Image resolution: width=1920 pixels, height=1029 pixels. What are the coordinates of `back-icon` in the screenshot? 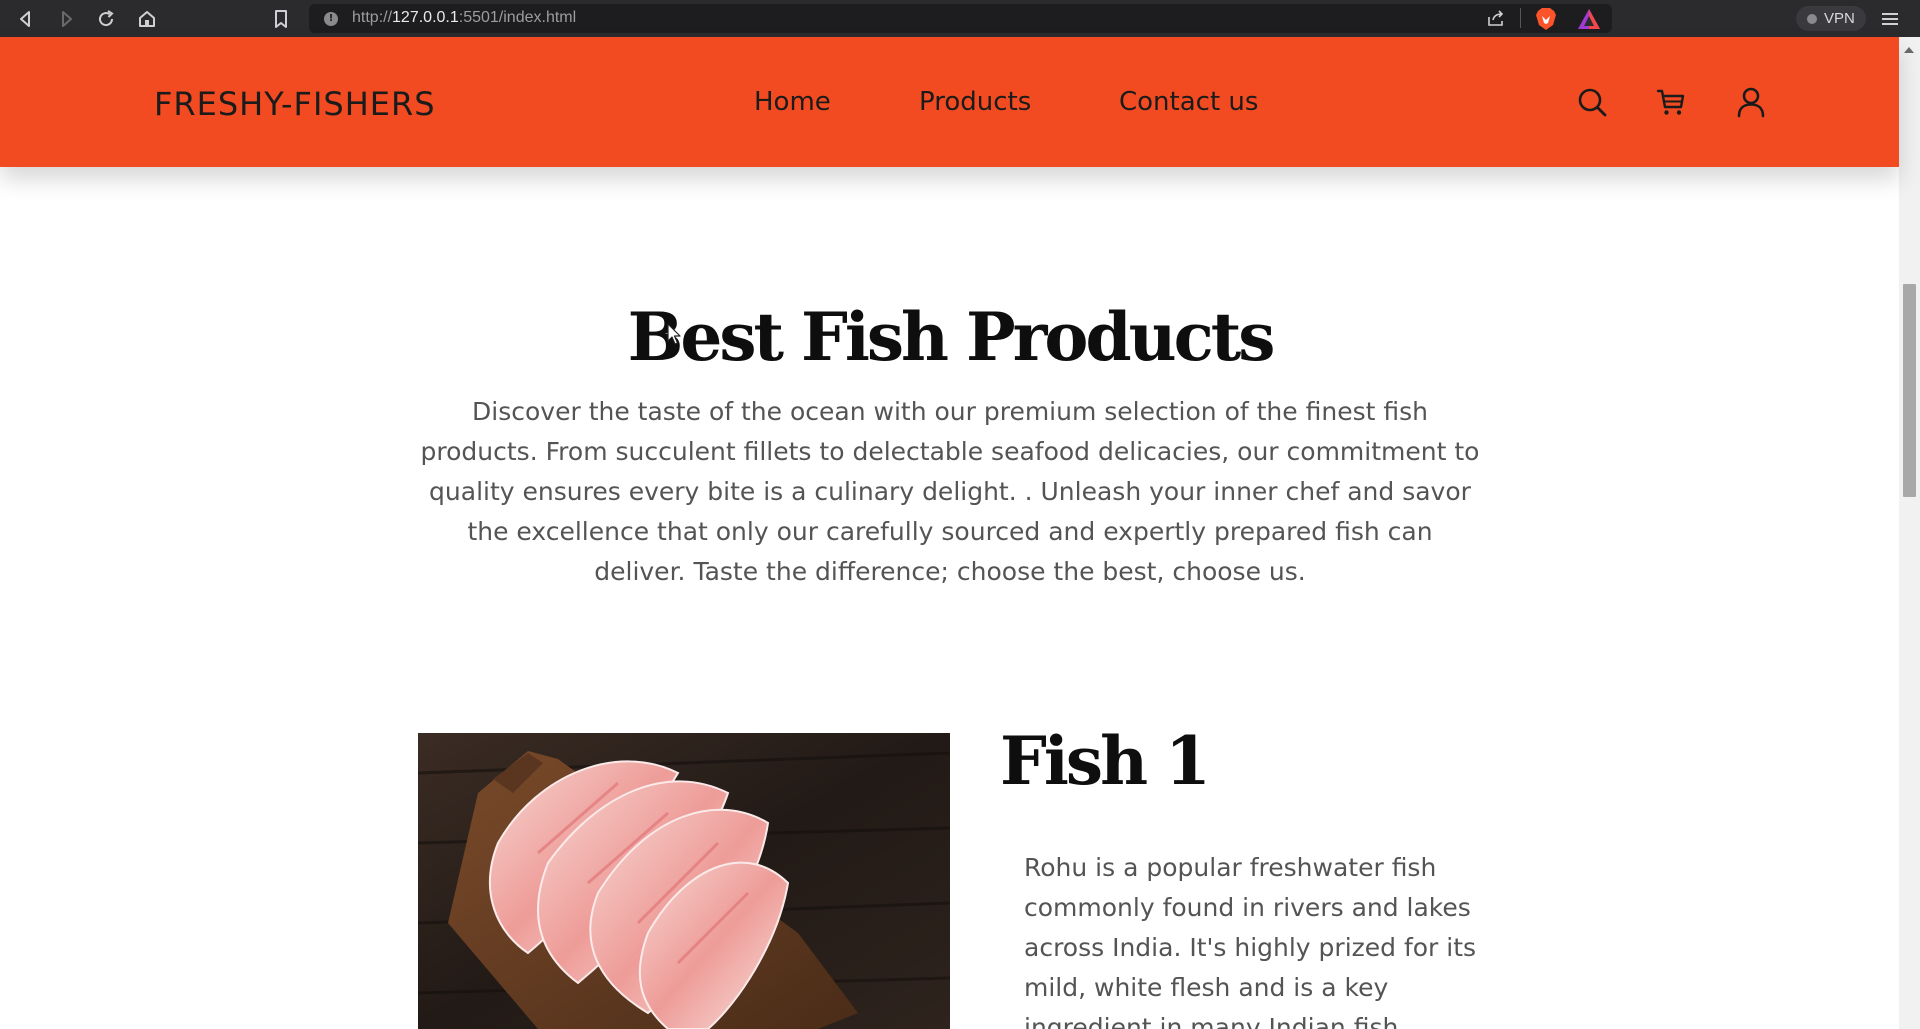 It's located at (26, 19).